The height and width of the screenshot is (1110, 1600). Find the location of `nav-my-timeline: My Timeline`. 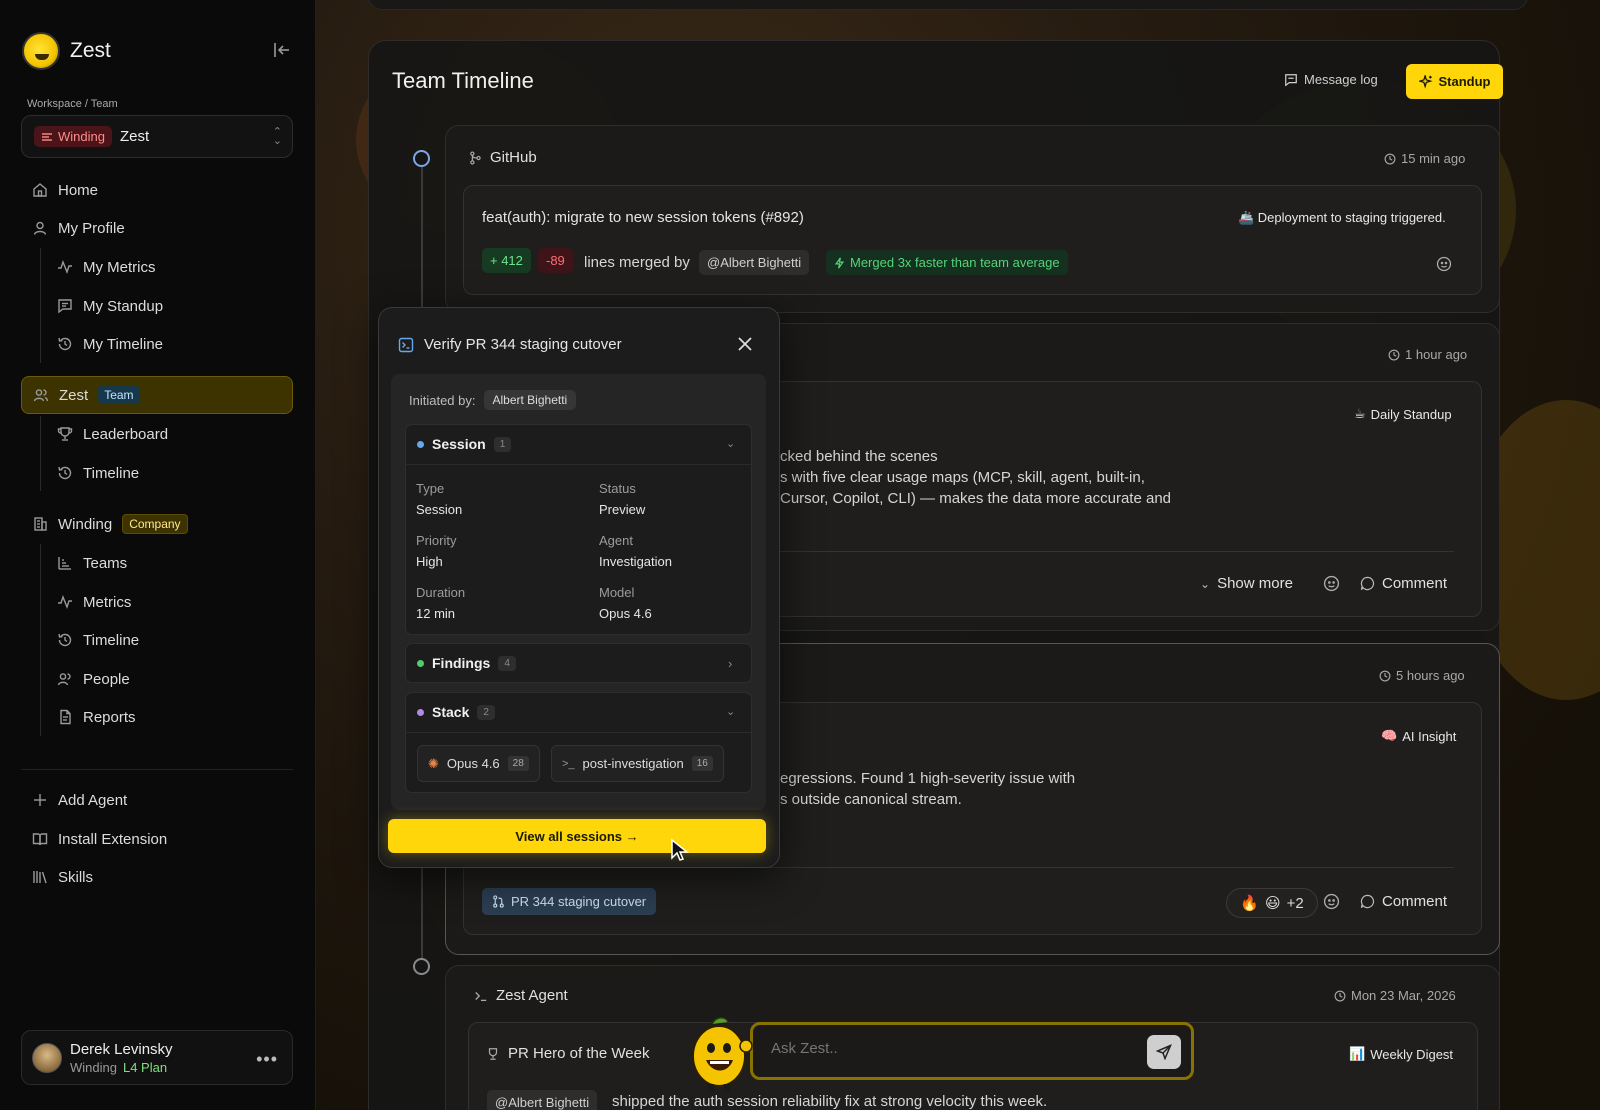

nav-my-timeline: My Timeline is located at coordinates (175, 344).